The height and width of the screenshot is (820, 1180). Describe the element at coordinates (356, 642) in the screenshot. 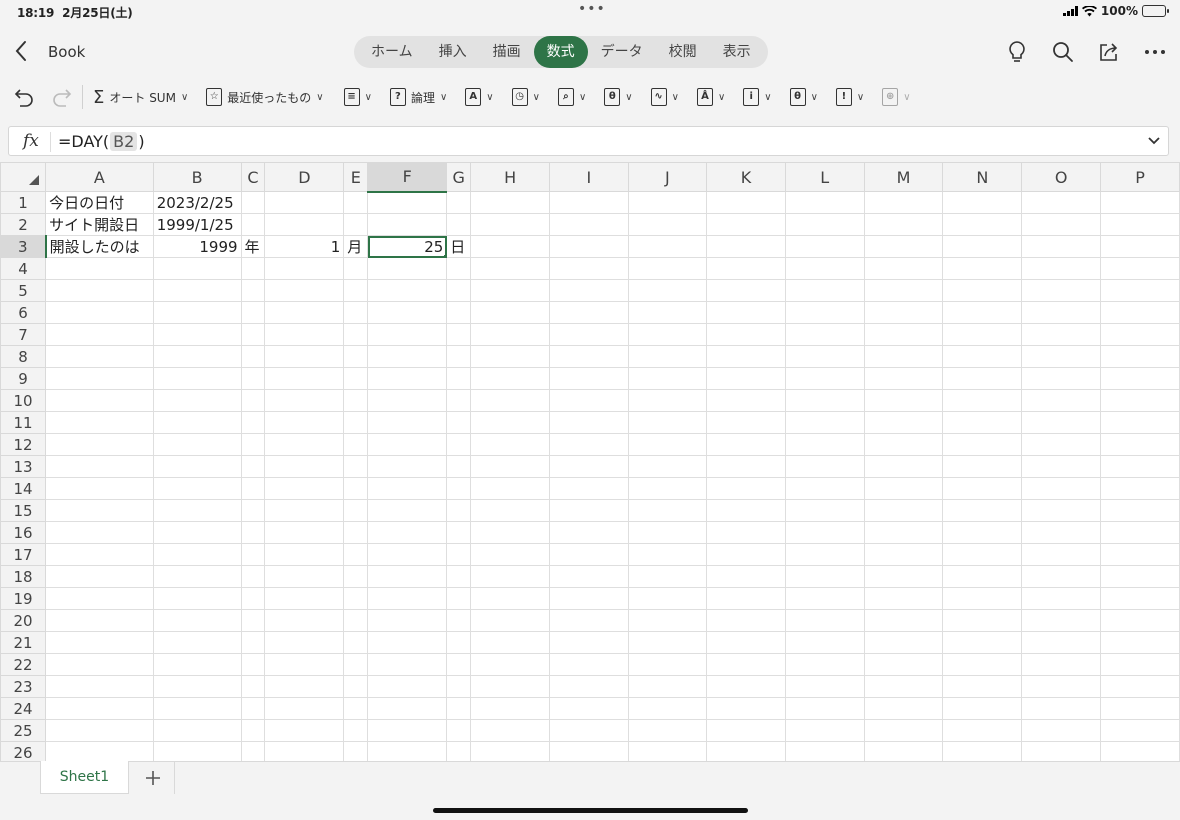

I see `cell-e21` at that location.